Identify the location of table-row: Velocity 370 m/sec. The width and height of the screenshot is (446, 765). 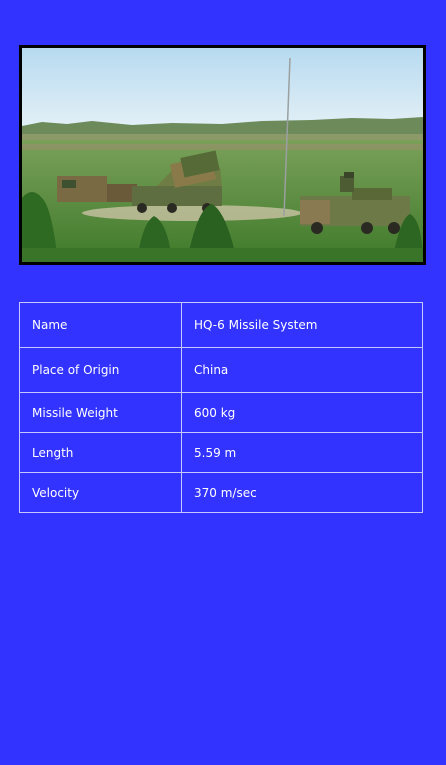
(221, 492).